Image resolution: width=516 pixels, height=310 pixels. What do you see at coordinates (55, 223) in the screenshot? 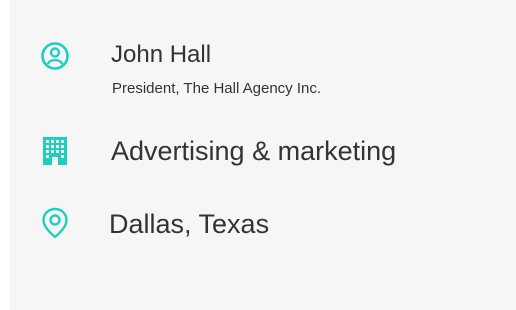
I see `location-pin-icon` at bounding box center [55, 223].